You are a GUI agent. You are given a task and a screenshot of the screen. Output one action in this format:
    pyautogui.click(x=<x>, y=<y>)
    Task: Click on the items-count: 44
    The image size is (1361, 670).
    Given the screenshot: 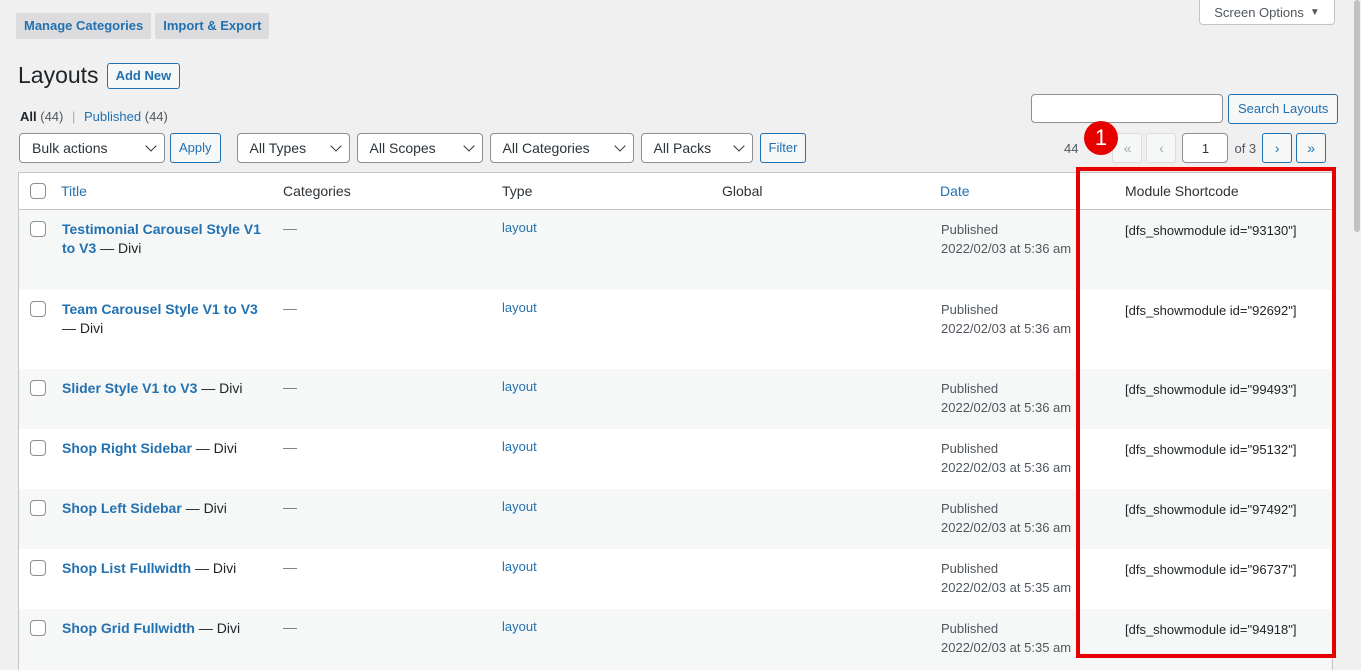 What is the action you would take?
    pyautogui.click(x=1071, y=148)
    